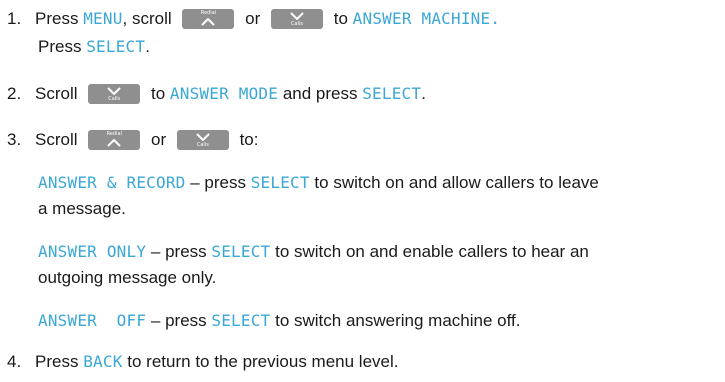  What do you see at coordinates (14, 361) in the screenshot?
I see `step-number: 4.` at bounding box center [14, 361].